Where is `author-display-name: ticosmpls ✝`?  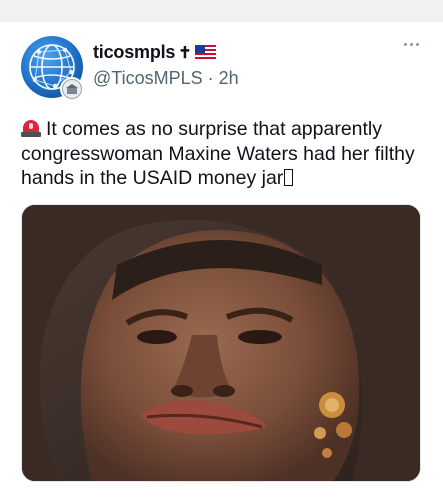
author-display-name: ticosmpls ✝ is located at coordinates (155, 52).